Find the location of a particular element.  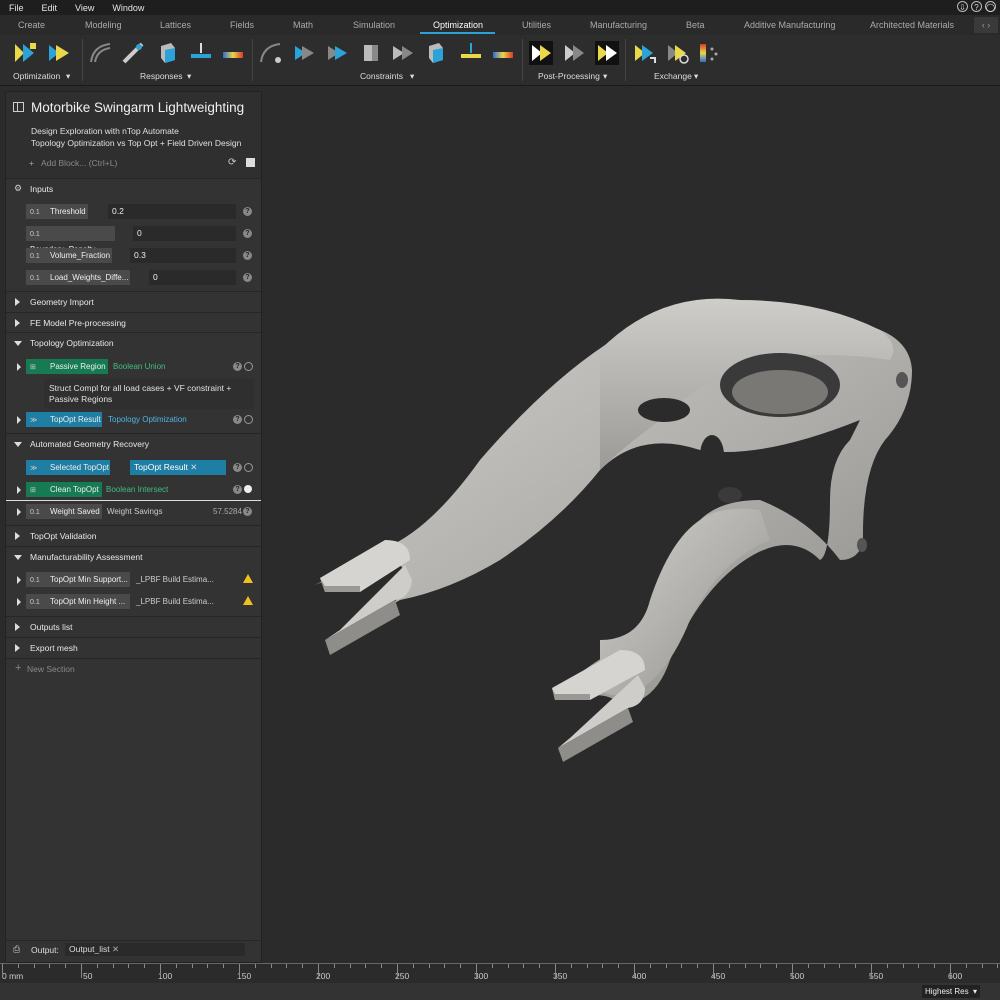

constraint-symmetry-icon is located at coordinates (403, 53).